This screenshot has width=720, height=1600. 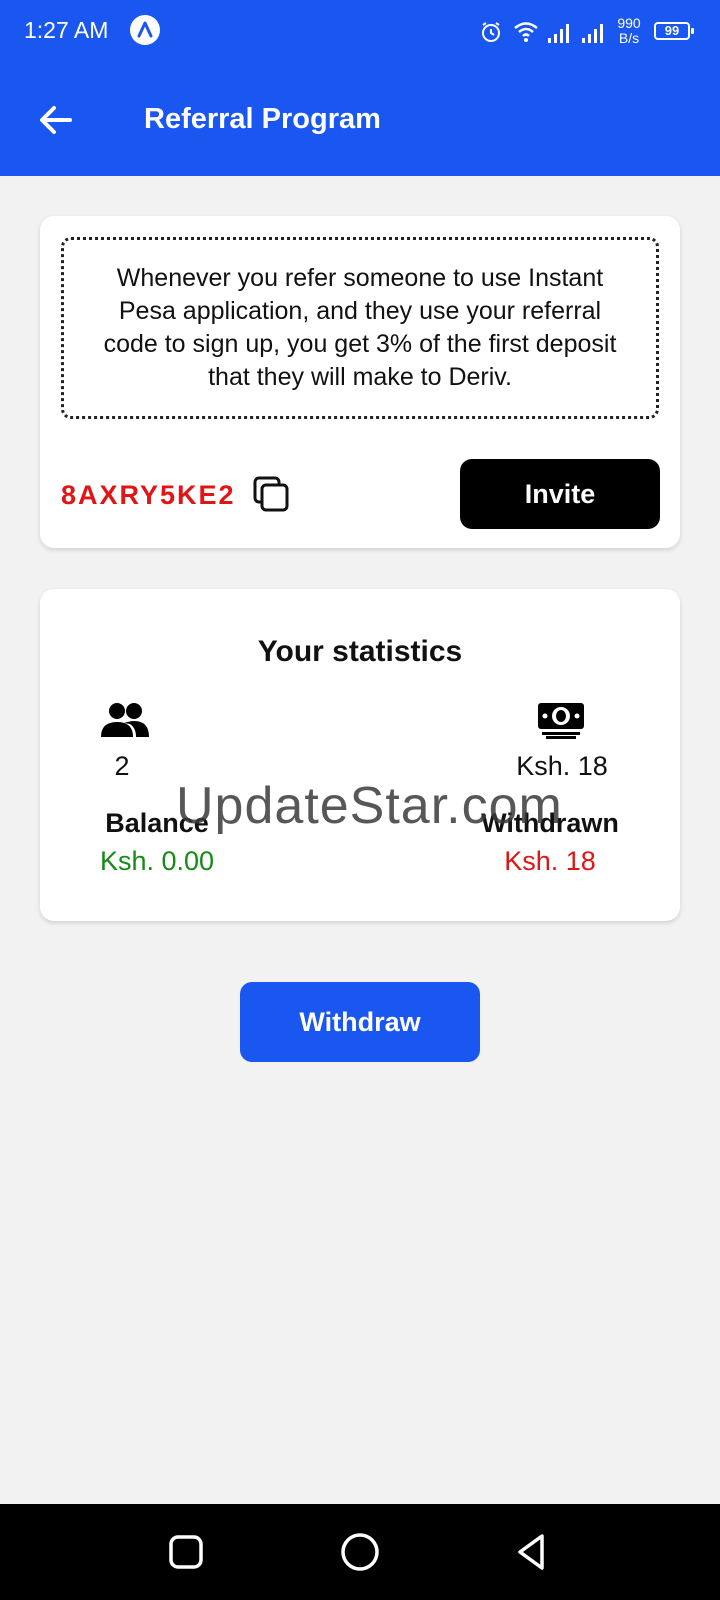 I want to click on back-button, so click(x=56, y=120).